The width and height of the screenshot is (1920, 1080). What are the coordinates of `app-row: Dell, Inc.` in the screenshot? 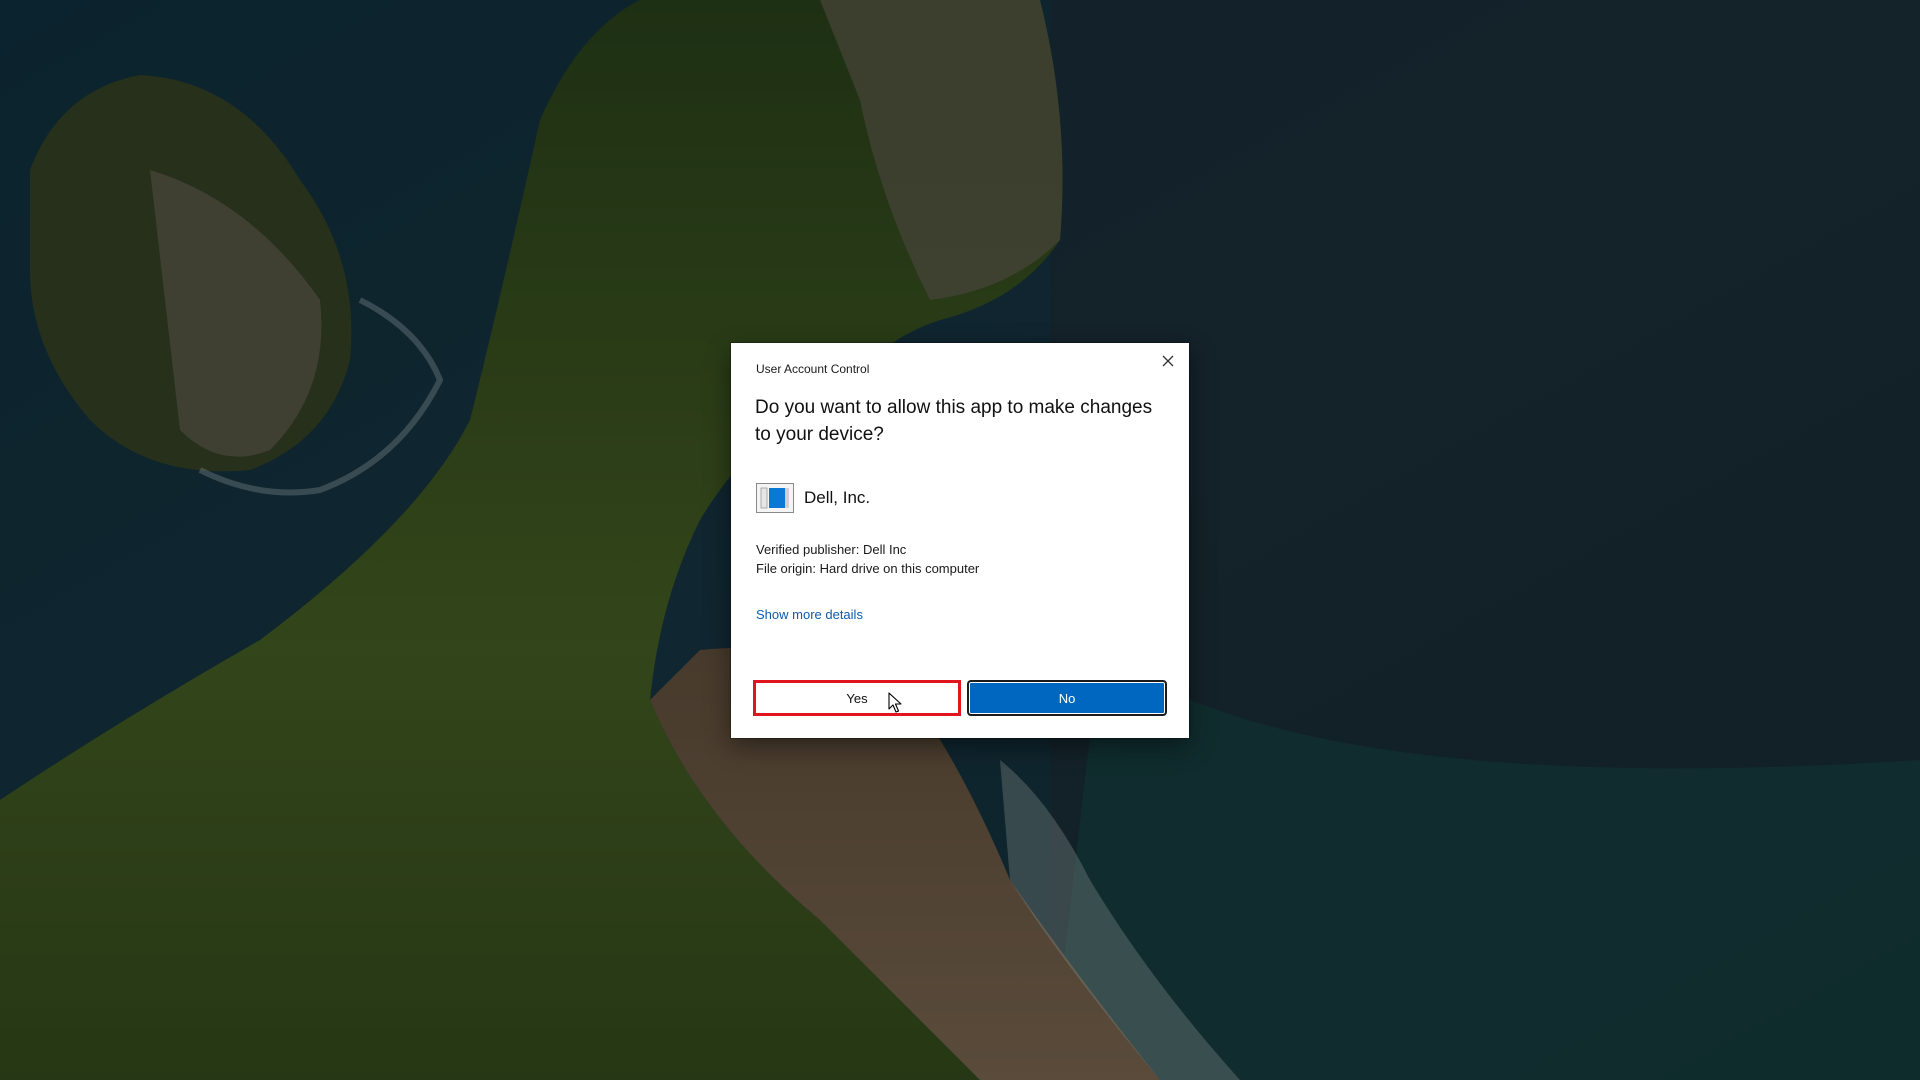 It's located at (813, 498).